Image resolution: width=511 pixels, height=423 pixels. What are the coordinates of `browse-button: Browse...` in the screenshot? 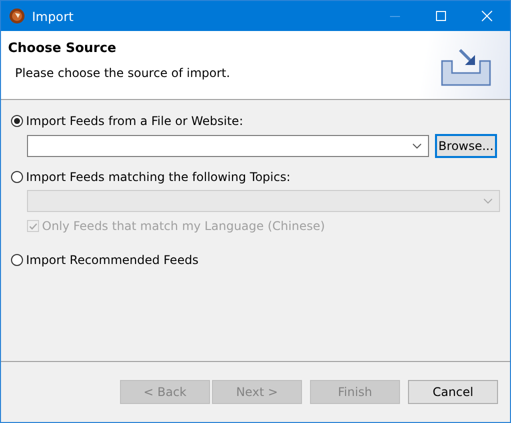 It's located at (466, 146).